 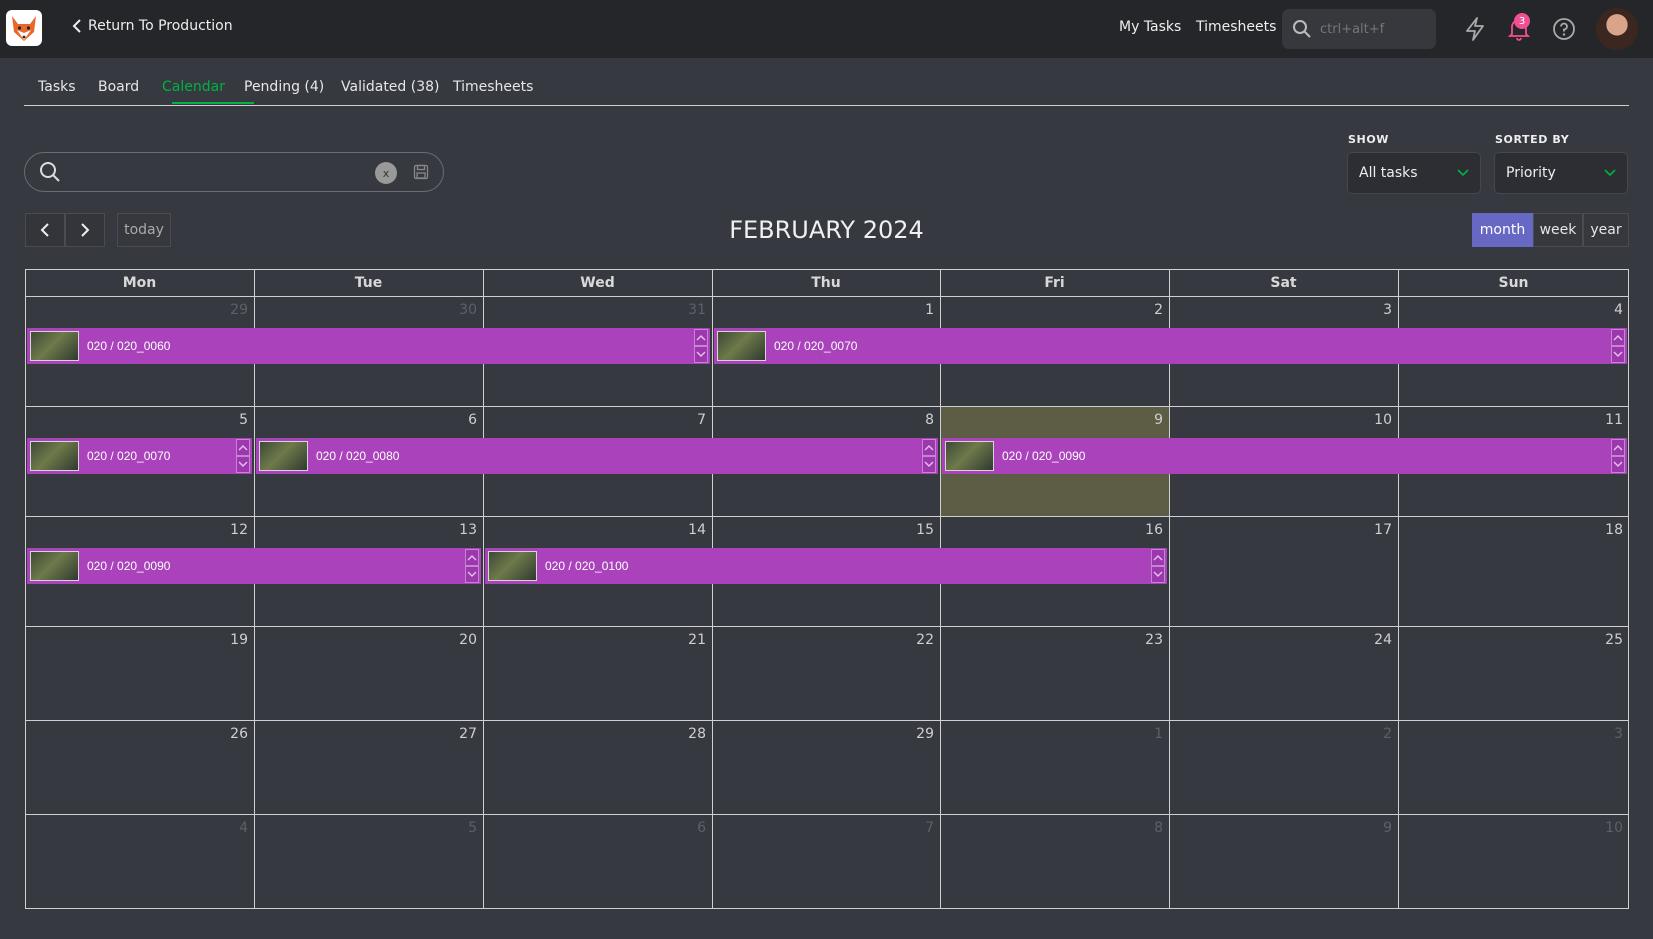 What do you see at coordinates (228, 734) in the screenshot?
I see `day-number: 26` at bounding box center [228, 734].